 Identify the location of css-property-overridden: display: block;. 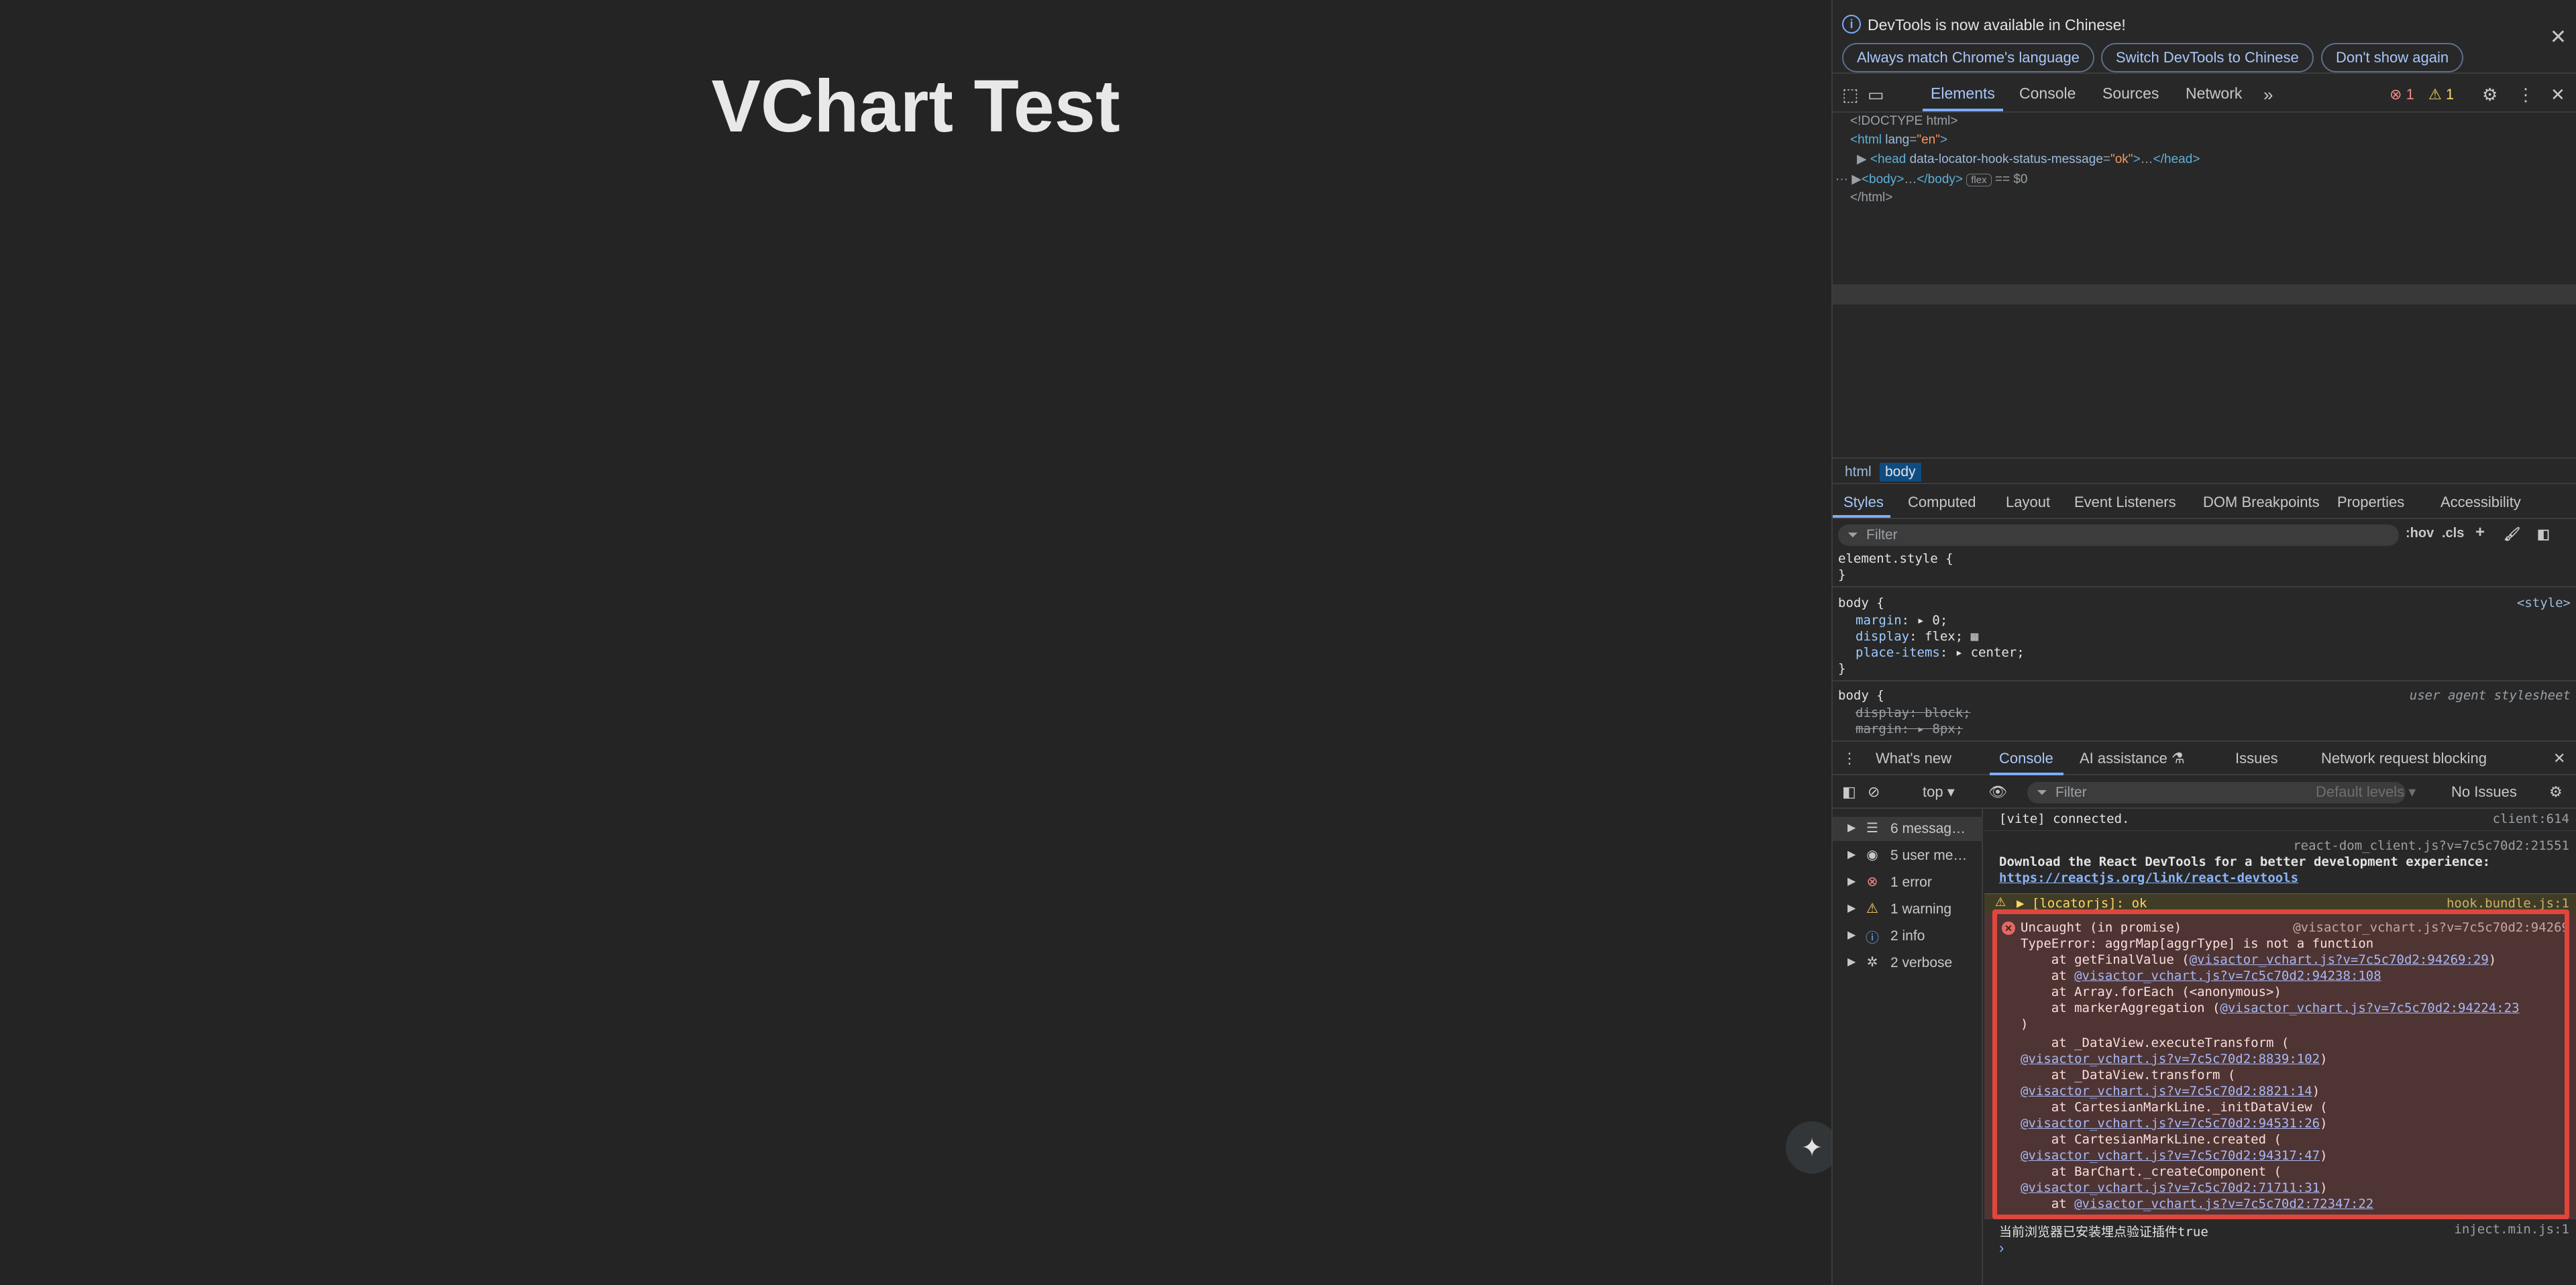
(1913, 713).